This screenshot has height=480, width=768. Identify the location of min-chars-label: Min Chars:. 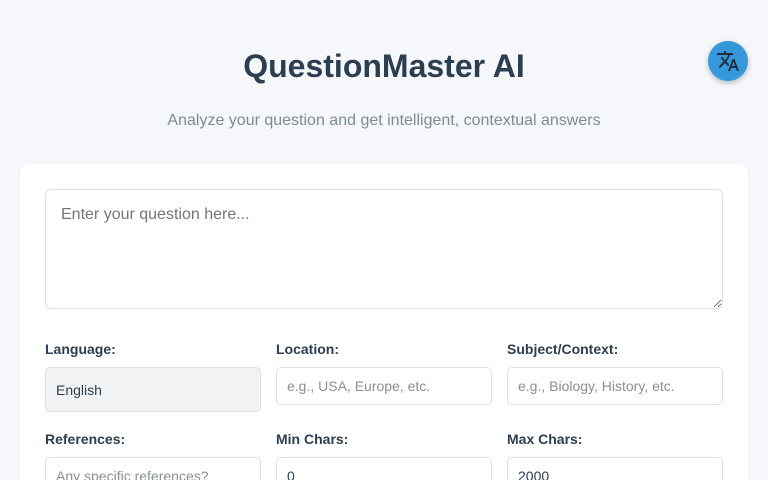
(312, 439).